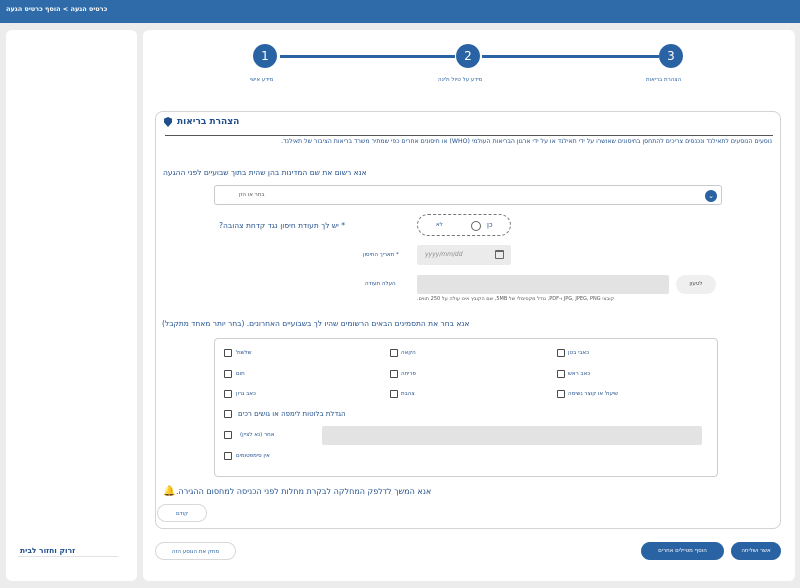 The image size is (800, 588). What do you see at coordinates (464, 255) in the screenshot?
I see `vaccine-date-input: yyyy/mm/dd` at bounding box center [464, 255].